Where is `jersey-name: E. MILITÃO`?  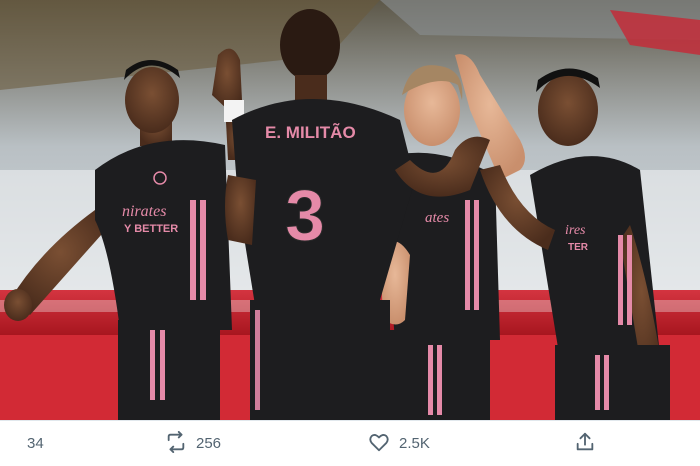 jersey-name: E. MILITÃO is located at coordinates (310, 132).